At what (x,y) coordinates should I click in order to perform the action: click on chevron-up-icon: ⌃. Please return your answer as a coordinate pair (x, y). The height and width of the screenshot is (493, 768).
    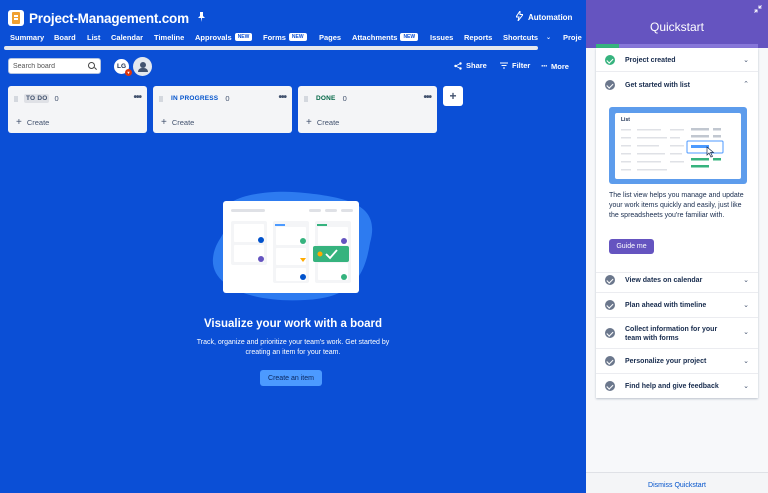
    Looking at the image, I should click on (746, 84).